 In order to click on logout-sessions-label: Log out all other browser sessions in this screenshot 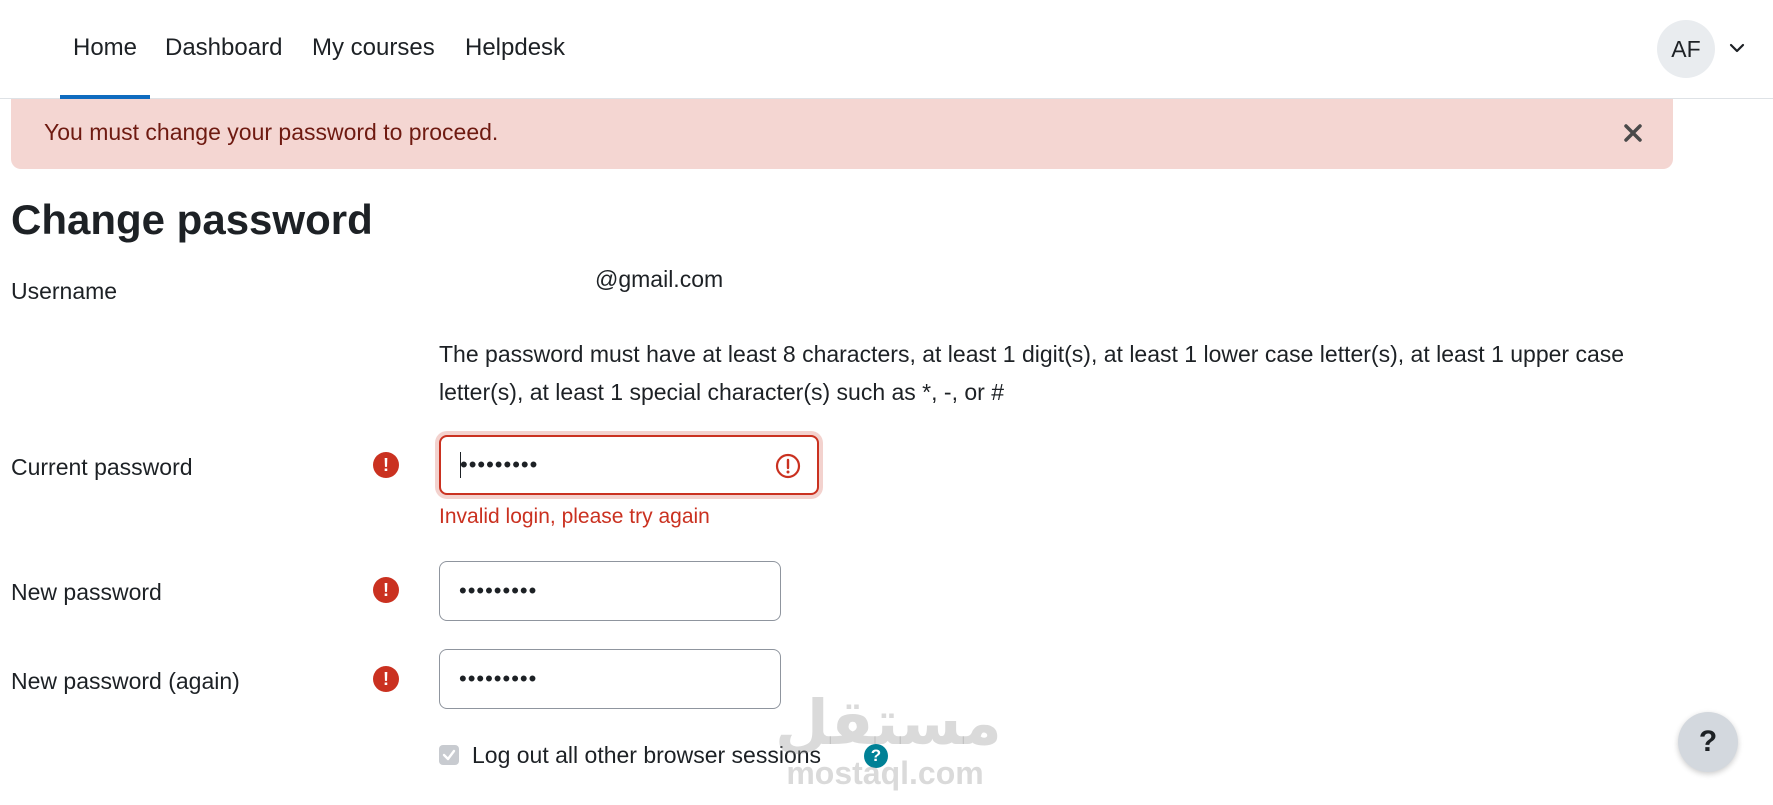, I will do `click(646, 755)`.